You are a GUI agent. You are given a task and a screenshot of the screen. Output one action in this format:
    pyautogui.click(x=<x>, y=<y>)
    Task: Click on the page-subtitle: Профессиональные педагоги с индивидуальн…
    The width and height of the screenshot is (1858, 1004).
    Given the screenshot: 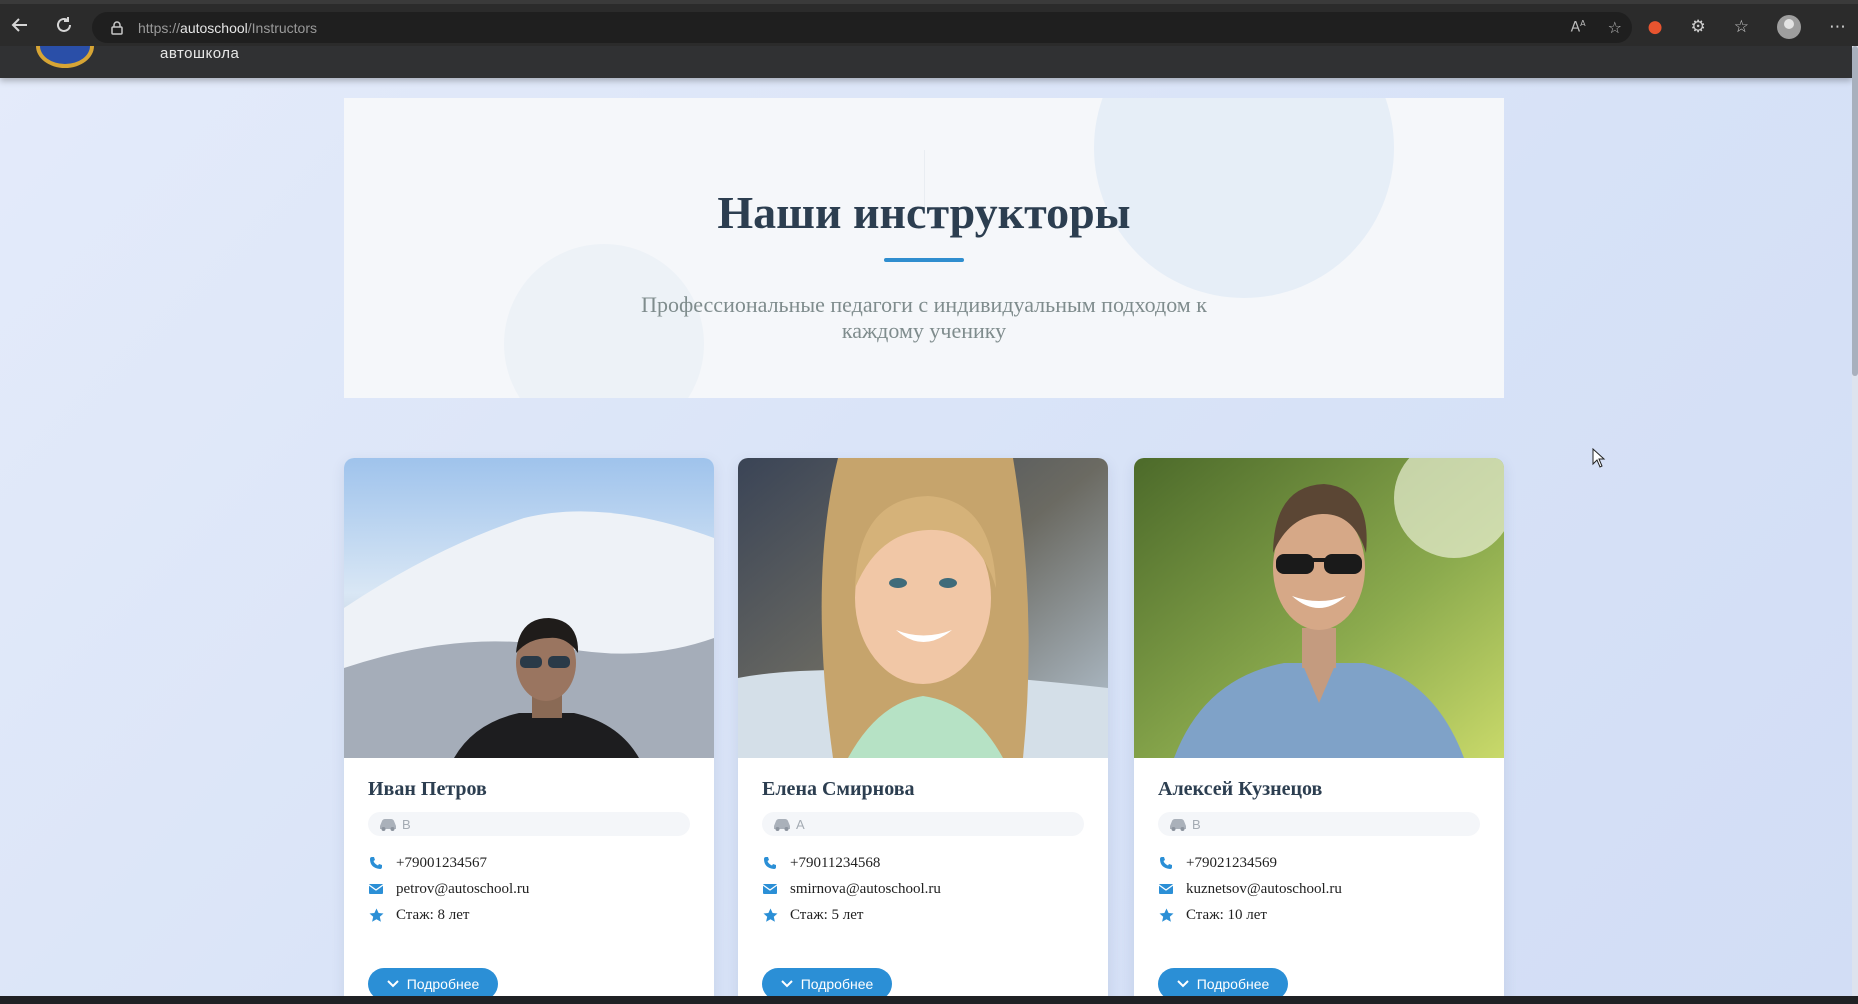 What is the action you would take?
    pyautogui.click(x=924, y=317)
    